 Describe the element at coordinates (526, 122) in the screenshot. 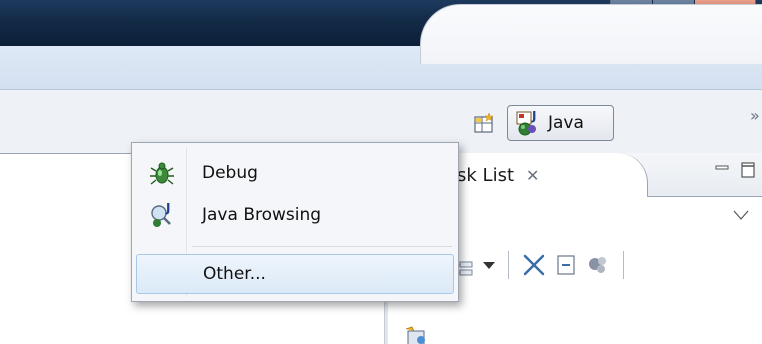

I see `java-perspective-icon: J` at that location.